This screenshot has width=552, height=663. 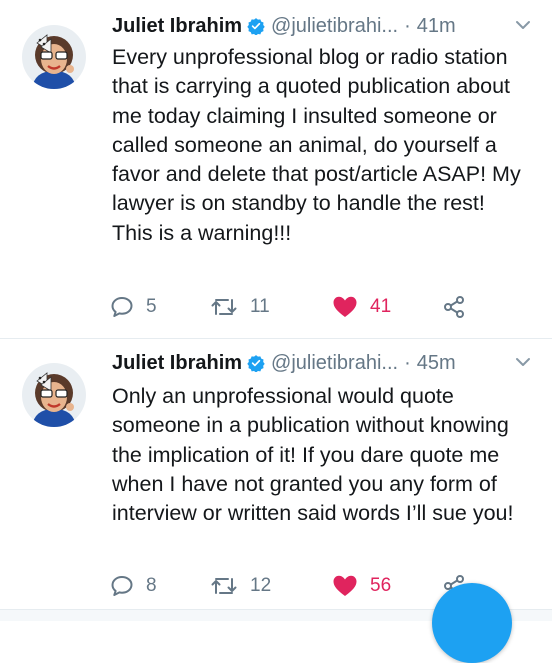 What do you see at coordinates (261, 585) in the screenshot?
I see `retweet-count: 12` at bounding box center [261, 585].